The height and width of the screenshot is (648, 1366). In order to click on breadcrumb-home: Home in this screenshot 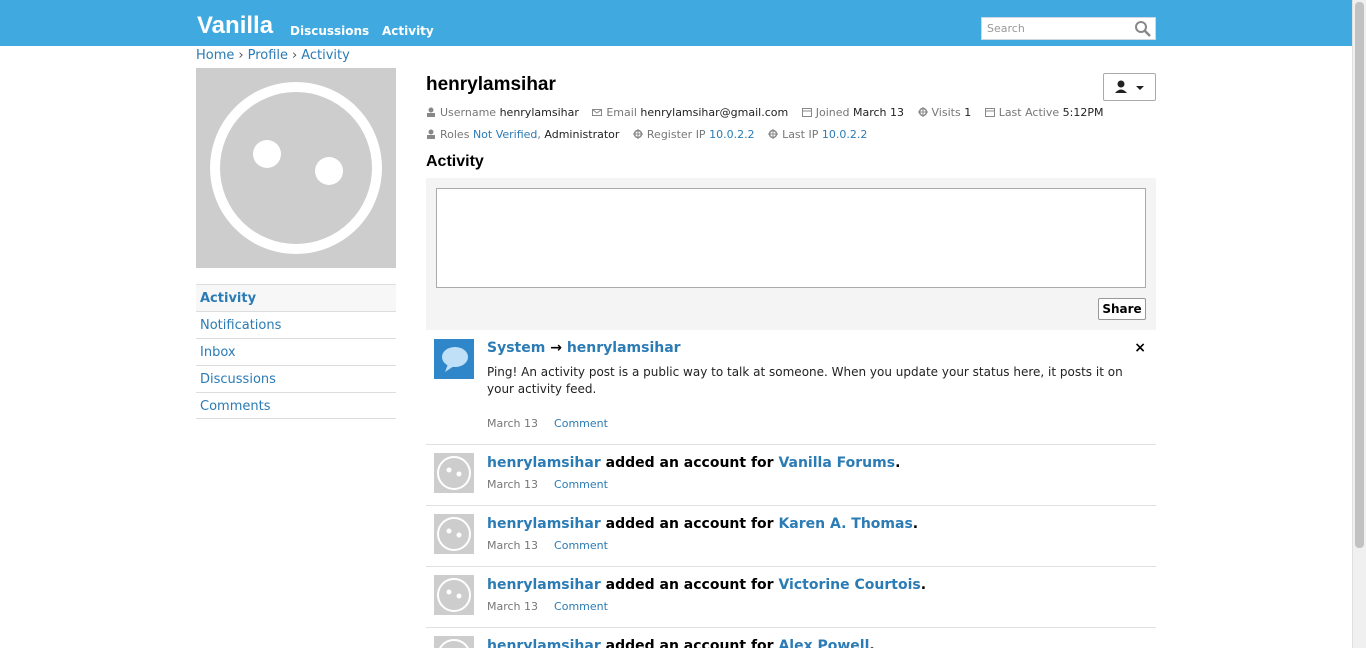, I will do `click(215, 55)`.